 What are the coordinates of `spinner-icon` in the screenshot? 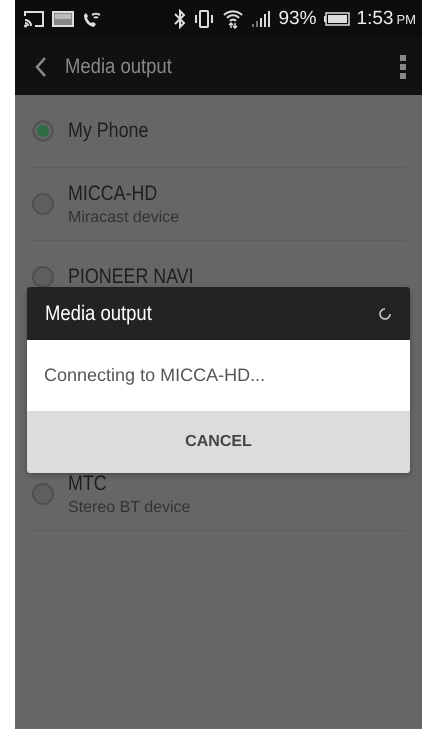 It's located at (385, 313).